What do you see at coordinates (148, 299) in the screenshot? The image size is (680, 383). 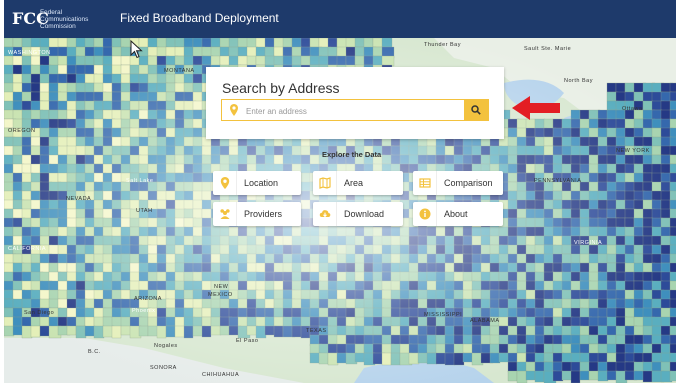 I see `map-label: ARIZONA` at bounding box center [148, 299].